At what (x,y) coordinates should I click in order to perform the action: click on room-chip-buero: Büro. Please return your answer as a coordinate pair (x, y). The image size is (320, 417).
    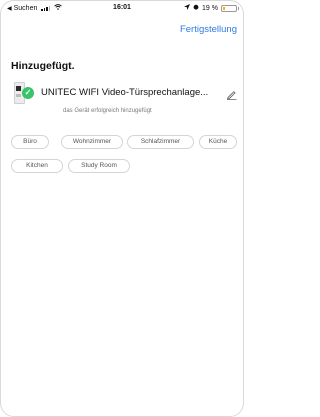
    Looking at the image, I should click on (30, 142).